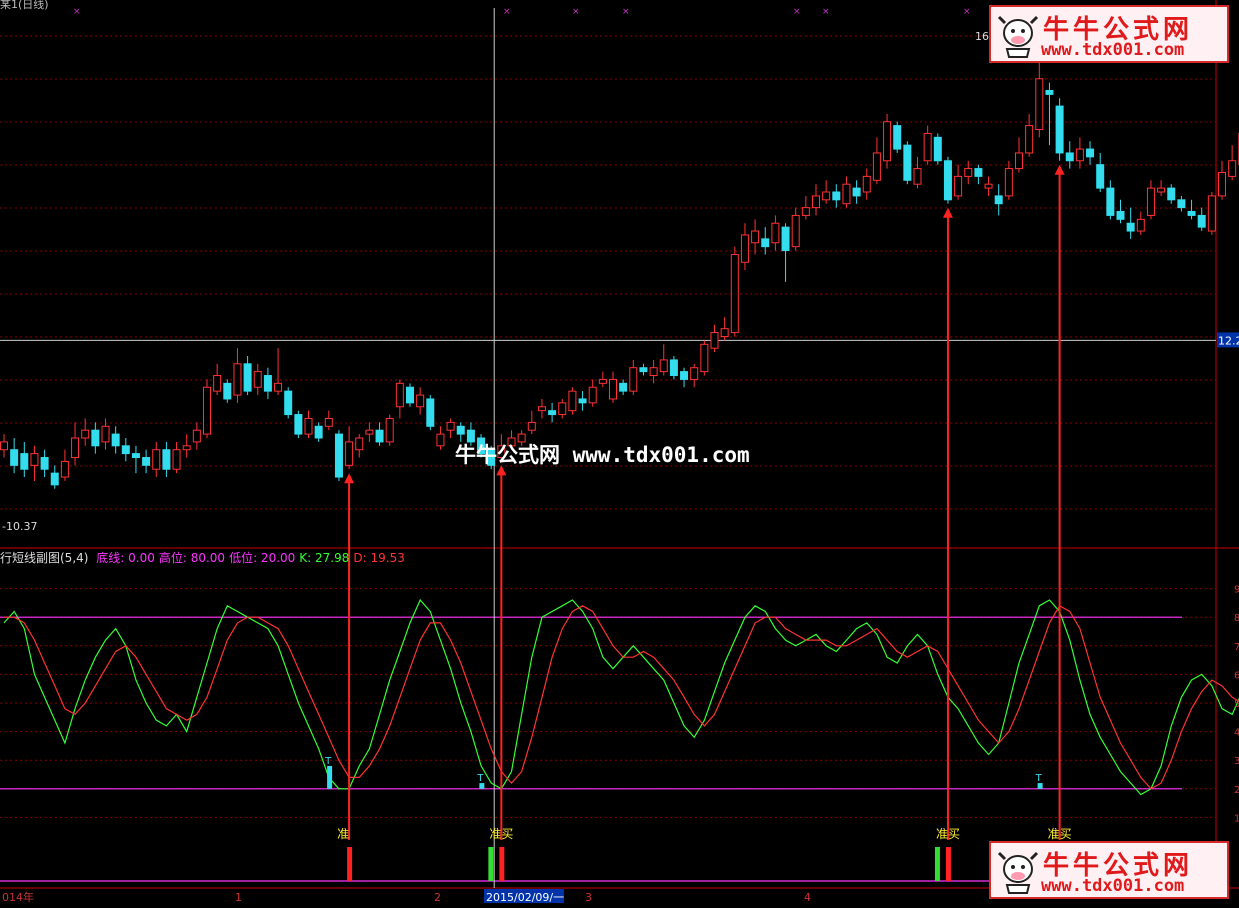 The width and height of the screenshot is (1239, 908). What do you see at coordinates (1236, 790) in the screenshot?
I see `indicator-tick-label: 2` at bounding box center [1236, 790].